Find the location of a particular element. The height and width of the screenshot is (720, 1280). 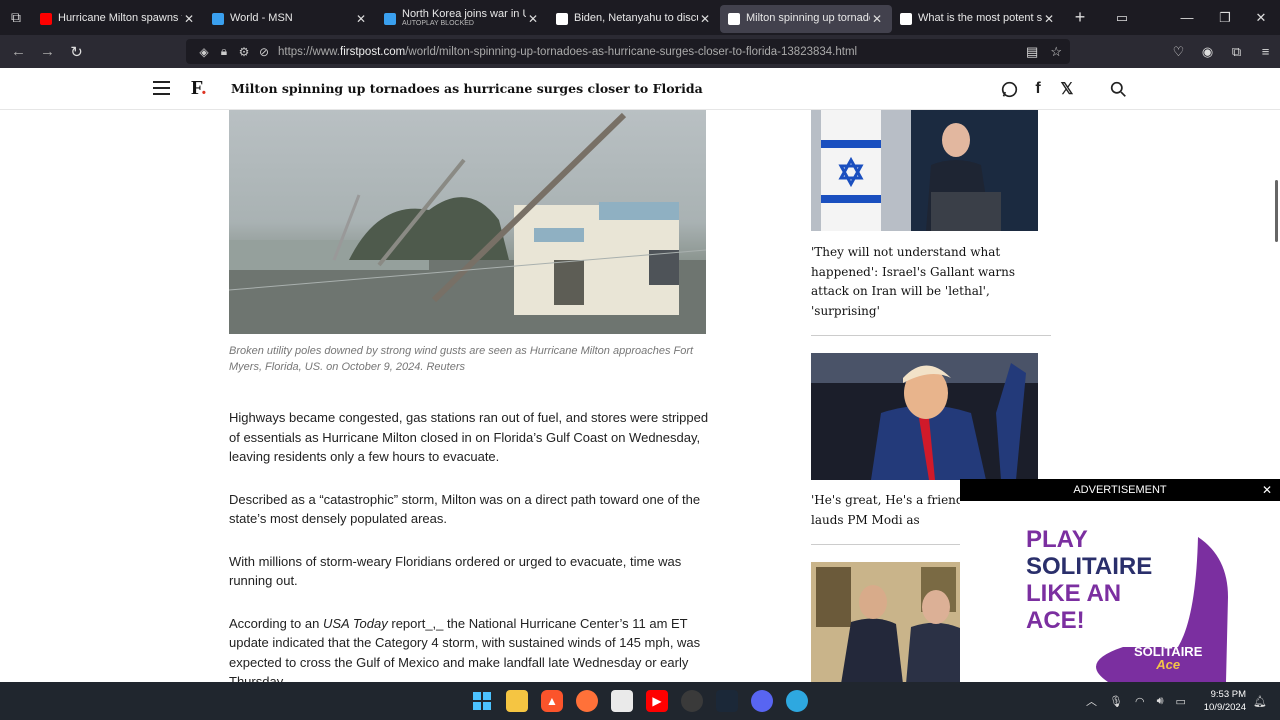

tab-title: World - MSN is located at coordinates (261, 18).